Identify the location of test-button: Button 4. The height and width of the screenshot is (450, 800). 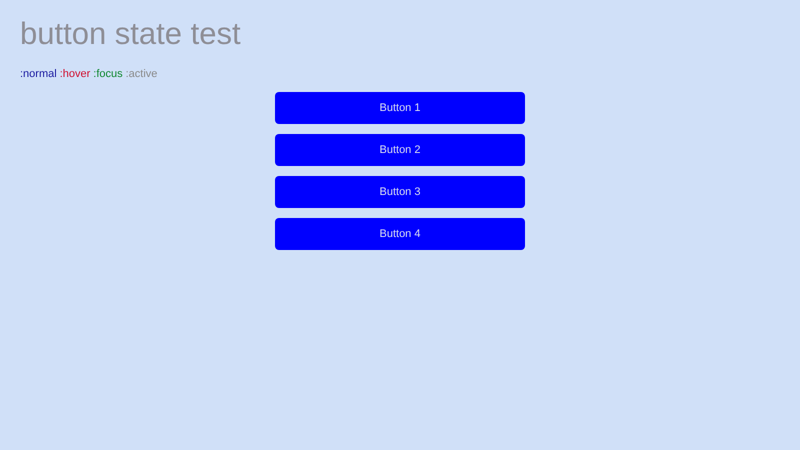
(400, 234).